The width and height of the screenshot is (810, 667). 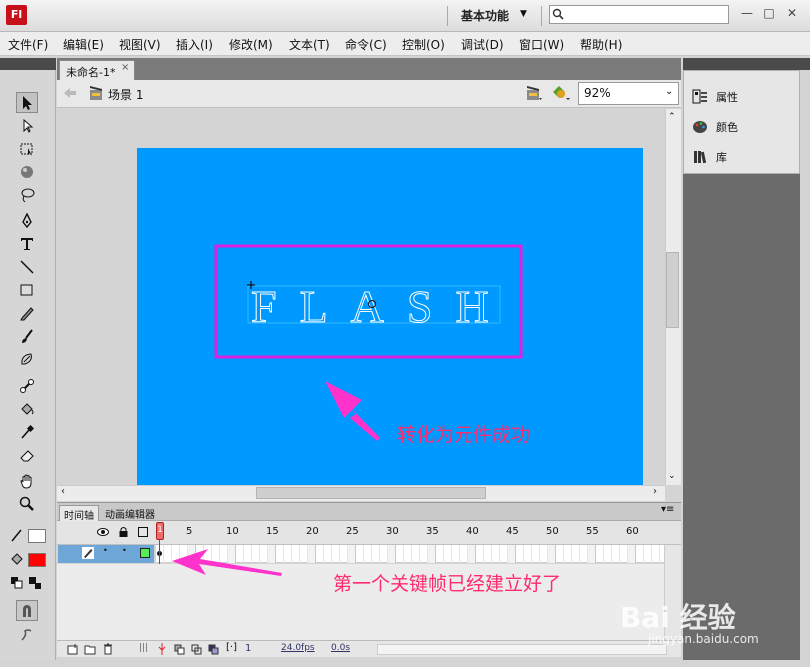 What do you see at coordinates (482, 44) in the screenshot?
I see `menu-debug: 调试(D)` at bounding box center [482, 44].